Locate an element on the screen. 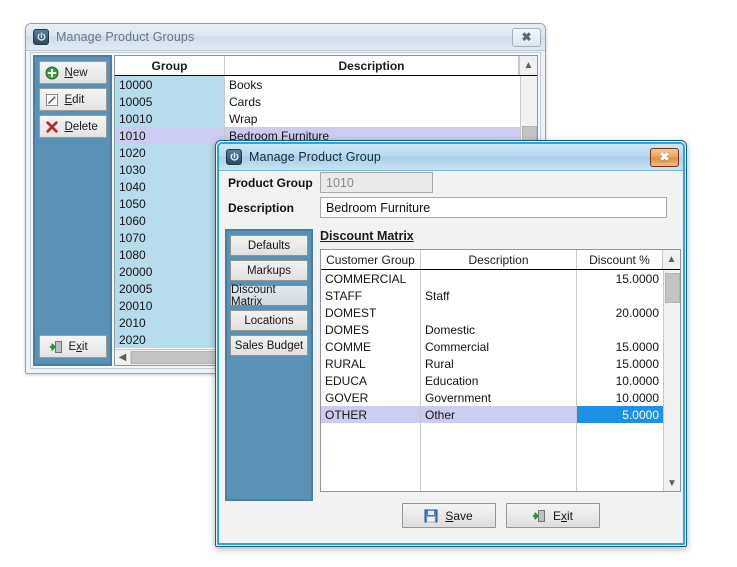  cell-customer-group: EDUCA is located at coordinates (371, 380).